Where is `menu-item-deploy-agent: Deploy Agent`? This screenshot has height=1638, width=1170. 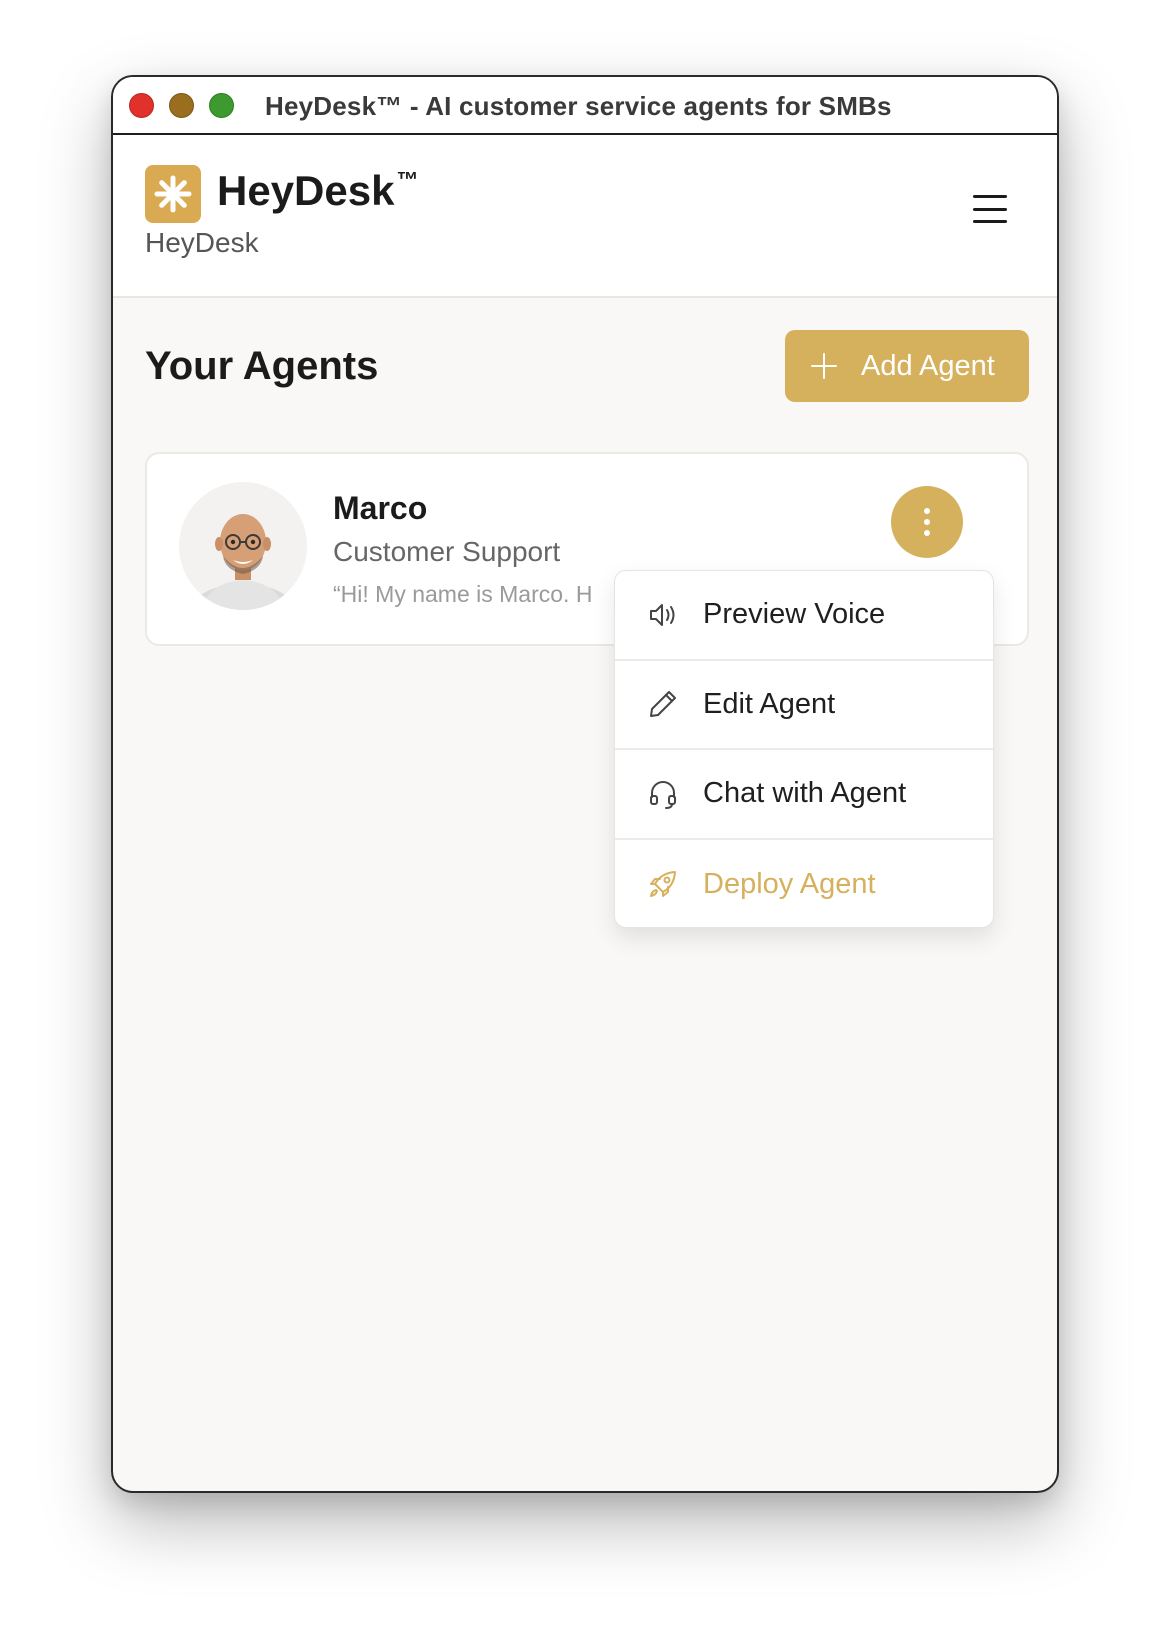 menu-item-deploy-agent: Deploy Agent is located at coordinates (804, 884).